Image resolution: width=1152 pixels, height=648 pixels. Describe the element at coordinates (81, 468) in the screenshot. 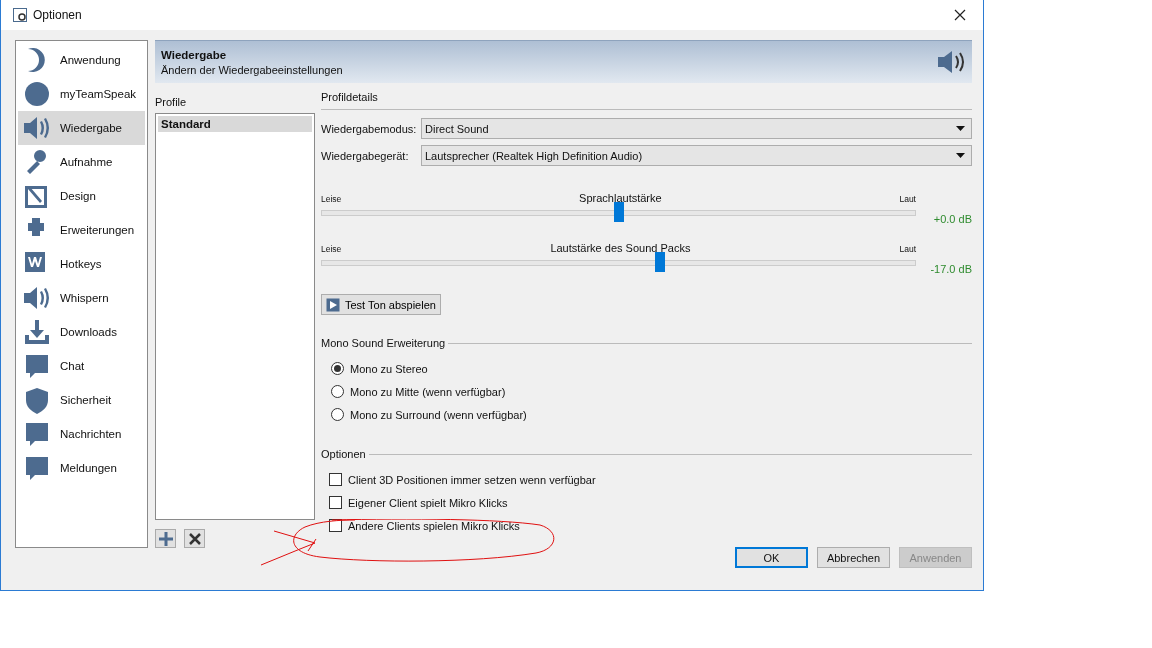

I see `category-item: Meldungen` at that location.